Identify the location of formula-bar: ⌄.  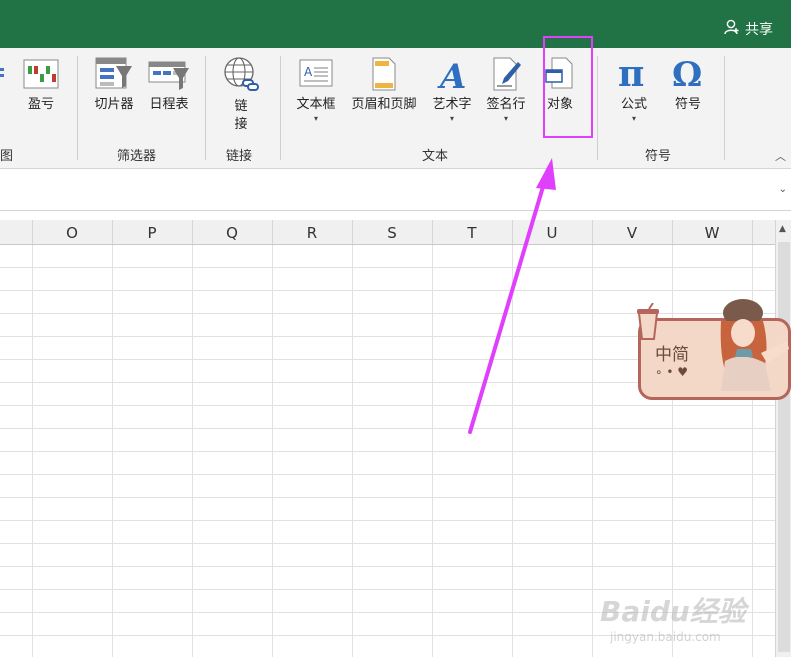
(395, 194).